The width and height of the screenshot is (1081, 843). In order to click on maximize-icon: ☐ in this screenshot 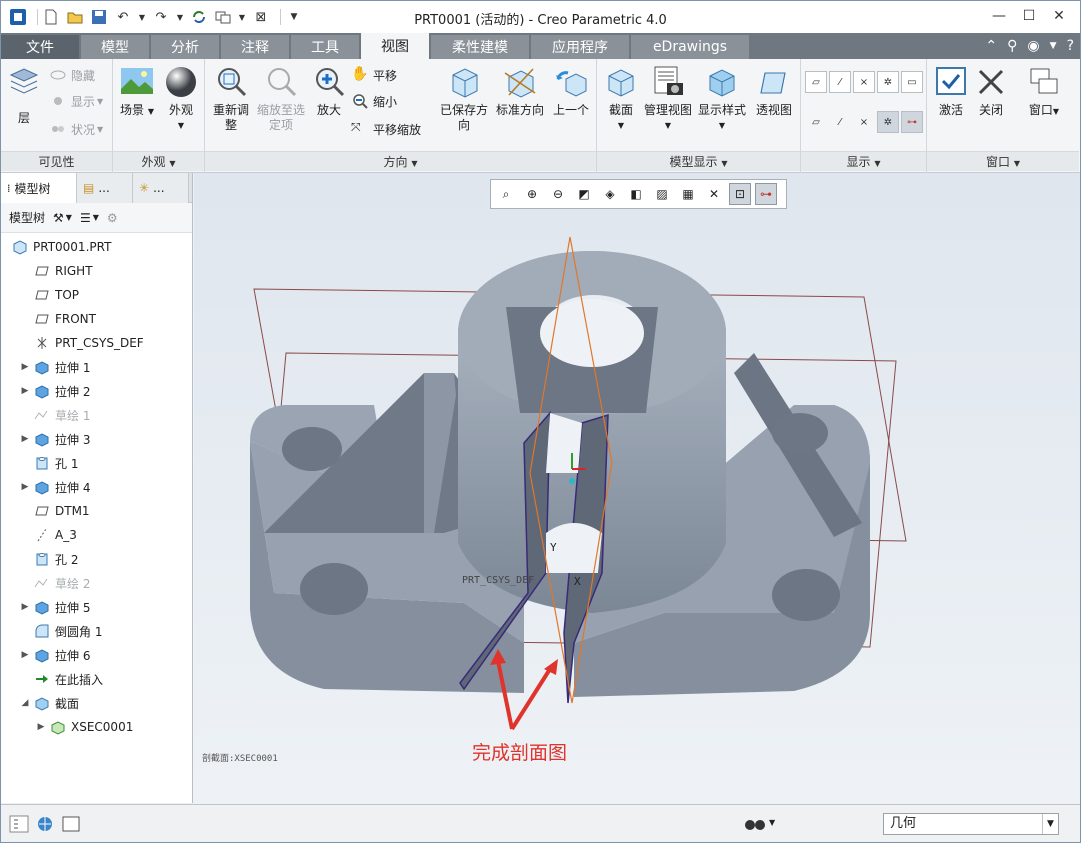, I will do `click(1029, 16)`.